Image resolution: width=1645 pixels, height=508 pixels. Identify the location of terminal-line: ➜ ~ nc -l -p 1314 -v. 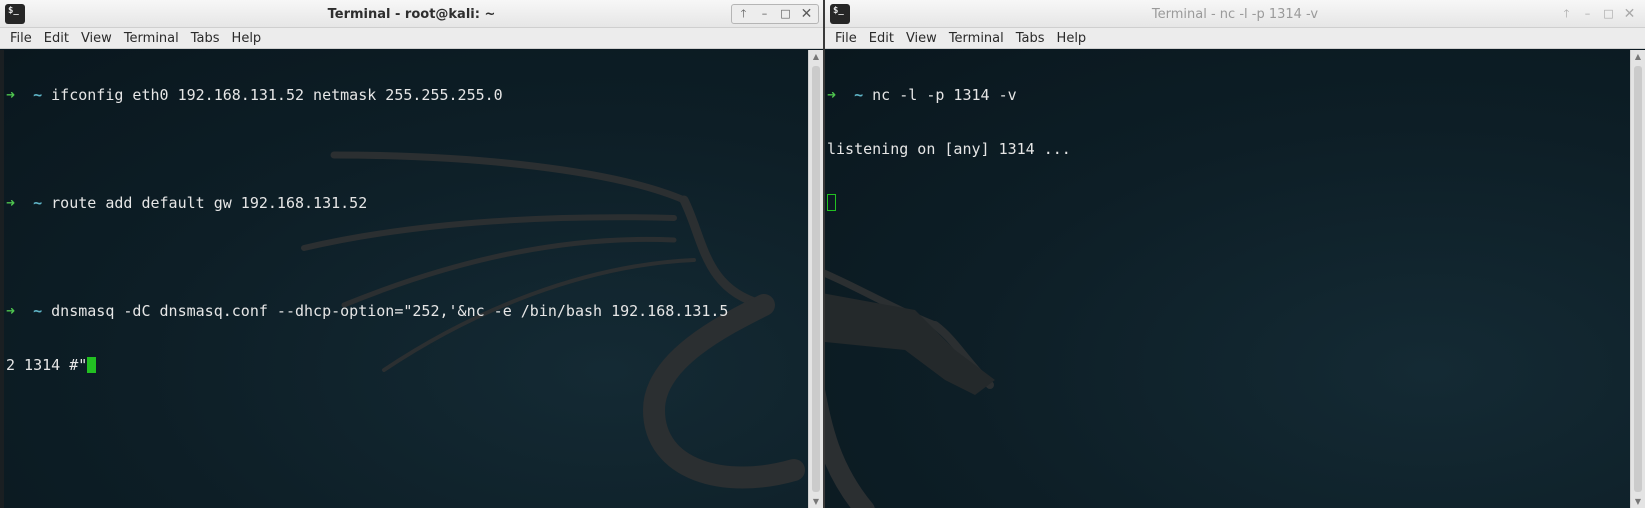
(1228, 95).